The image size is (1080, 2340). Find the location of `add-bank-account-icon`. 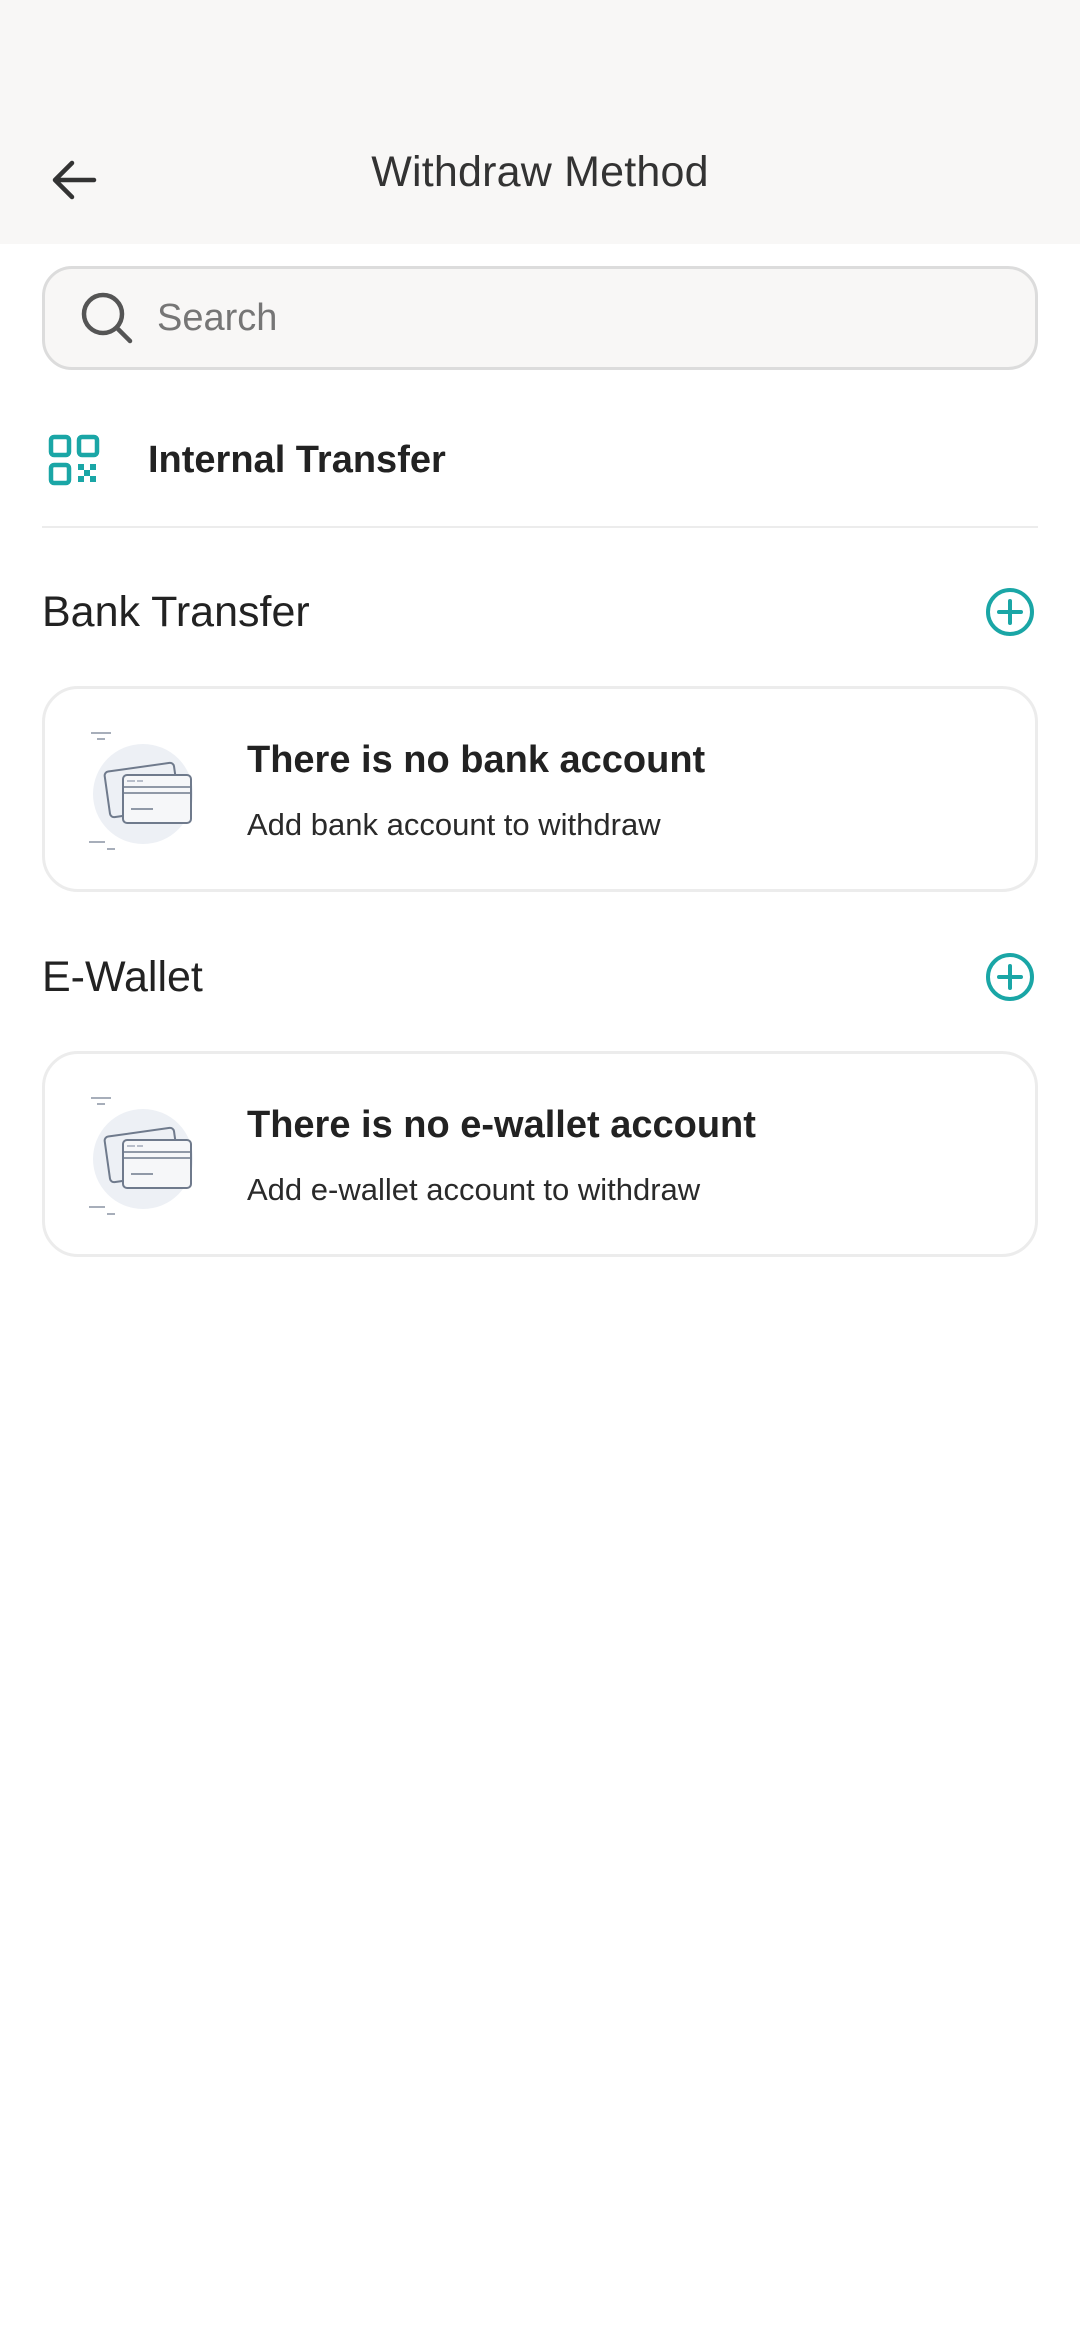

add-bank-account-icon is located at coordinates (1010, 612).